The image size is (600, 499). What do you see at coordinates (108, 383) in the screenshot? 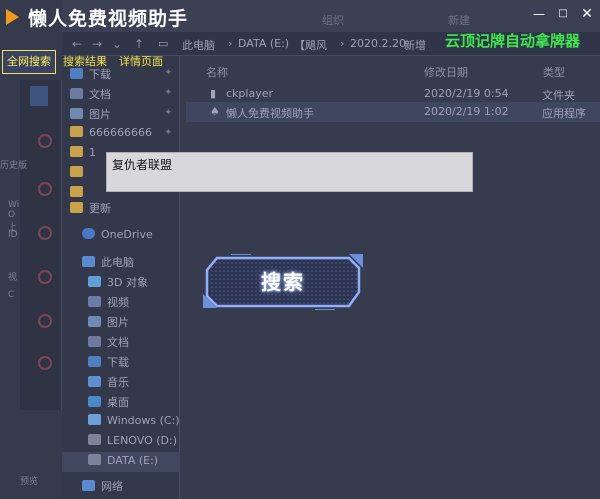
I see `nav-item-music: 音乐` at bounding box center [108, 383].